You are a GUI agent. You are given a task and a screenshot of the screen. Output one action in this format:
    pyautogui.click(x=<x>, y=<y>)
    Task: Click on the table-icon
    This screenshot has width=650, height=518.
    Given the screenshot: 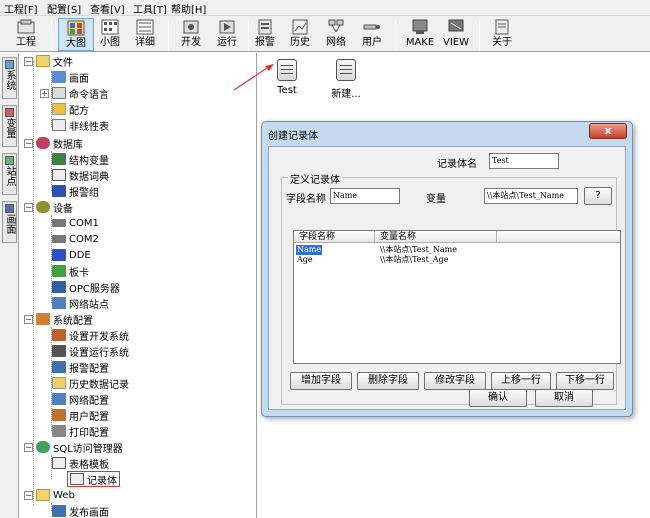 What is the action you would take?
    pyautogui.click(x=59, y=125)
    